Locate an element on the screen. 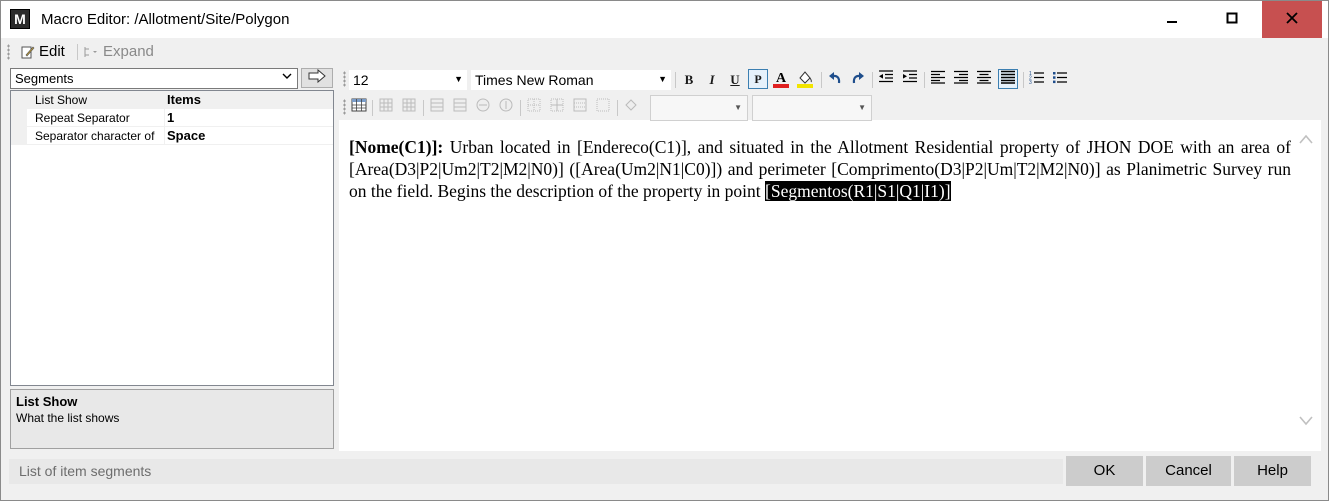  close-icon is located at coordinates (1292, 18).